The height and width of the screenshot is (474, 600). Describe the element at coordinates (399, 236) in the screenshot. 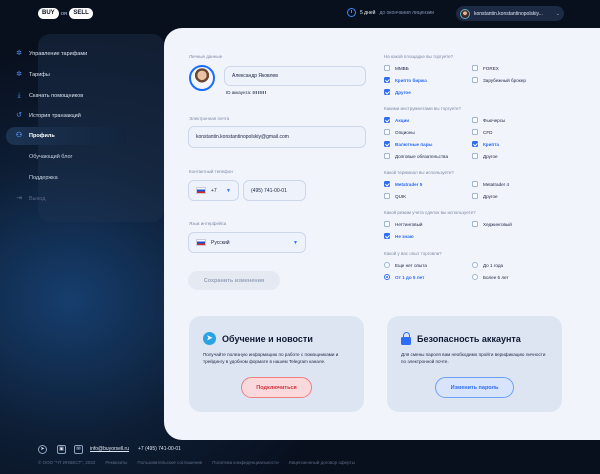

I see `option-dont-know: Не знаю` at that location.